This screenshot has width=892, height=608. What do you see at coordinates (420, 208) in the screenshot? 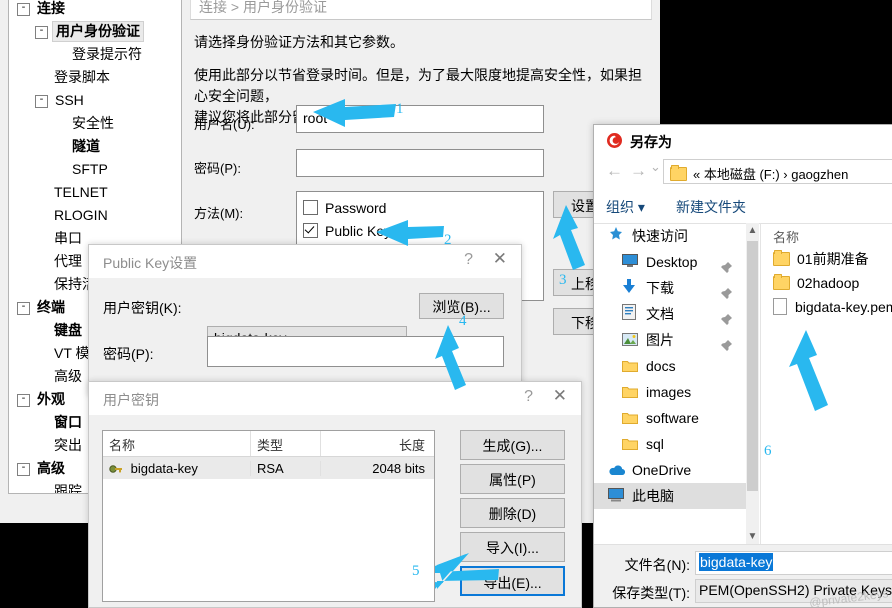
I see `method-row-0: Password` at bounding box center [420, 208].